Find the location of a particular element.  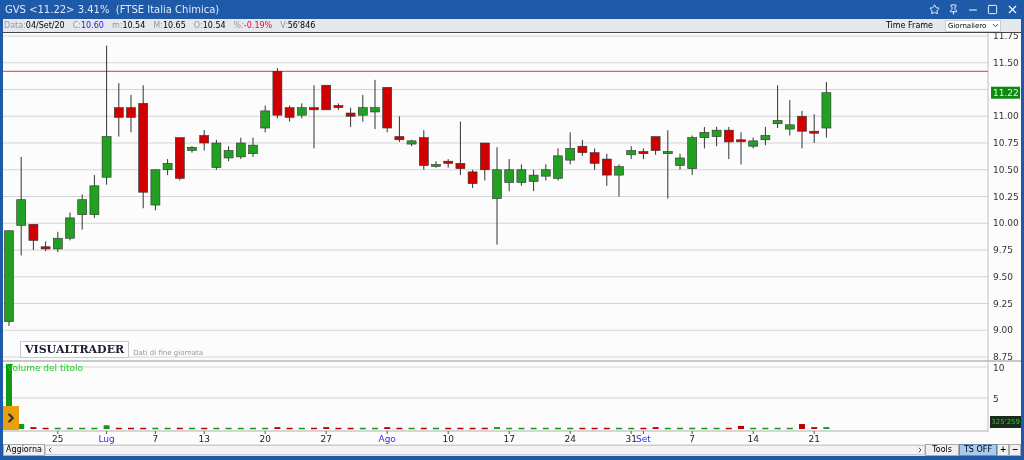

info-field: V:56'846 is located at coordinates (298, 25).